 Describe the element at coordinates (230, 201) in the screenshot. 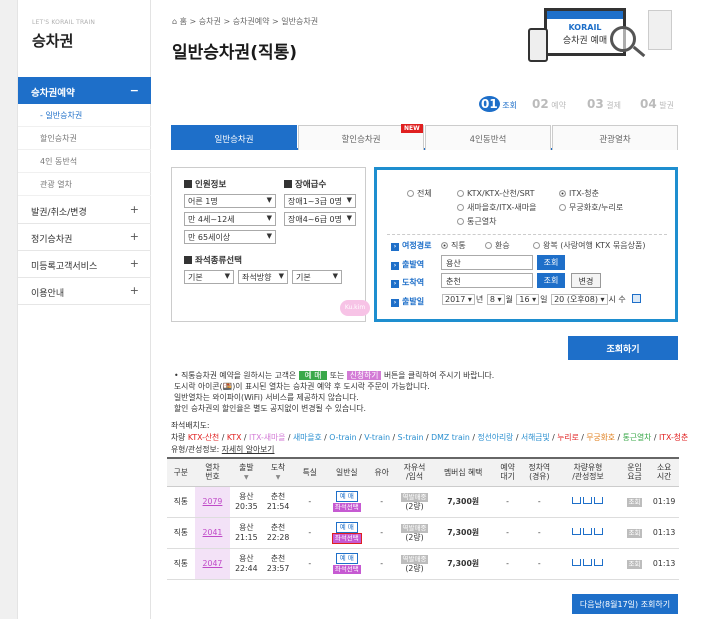

I see `adult-select: 어른 1명 ▼` at that location.